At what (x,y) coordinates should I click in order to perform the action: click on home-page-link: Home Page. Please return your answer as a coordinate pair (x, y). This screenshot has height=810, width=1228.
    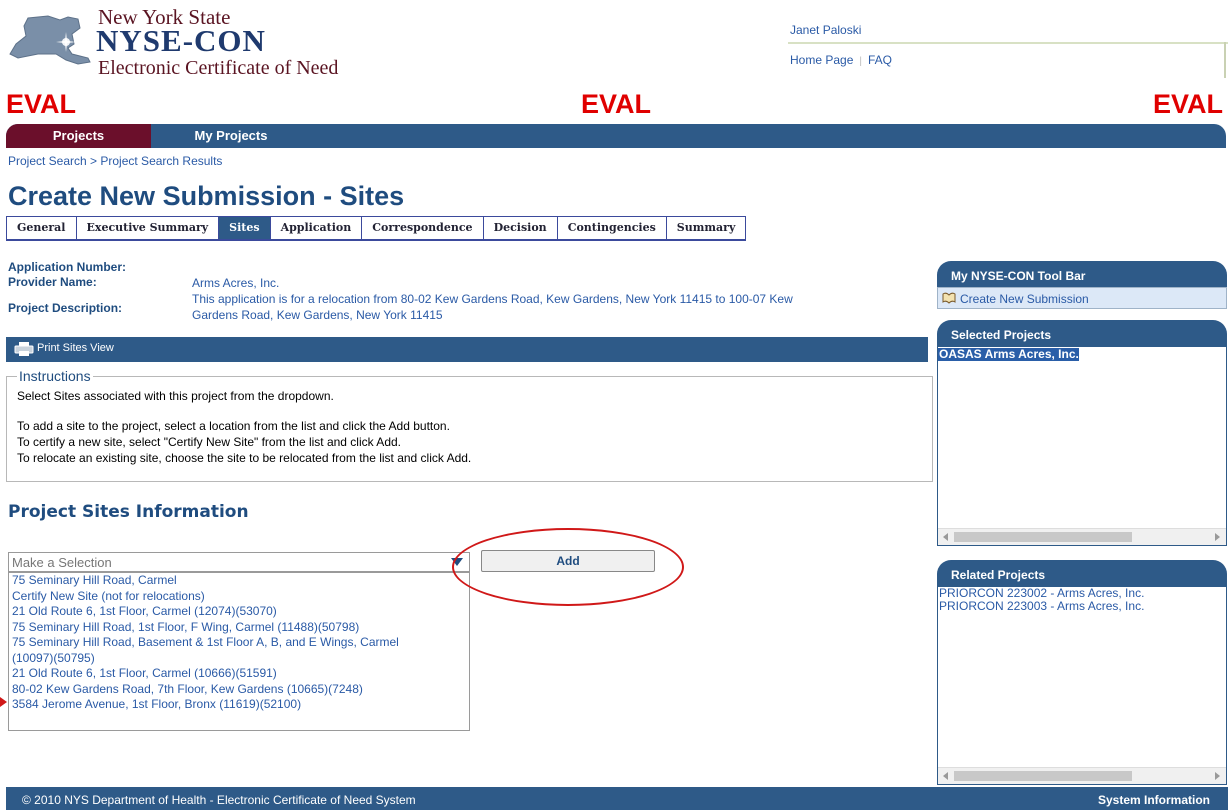
    Looking at the image, I should click on (821, 60).